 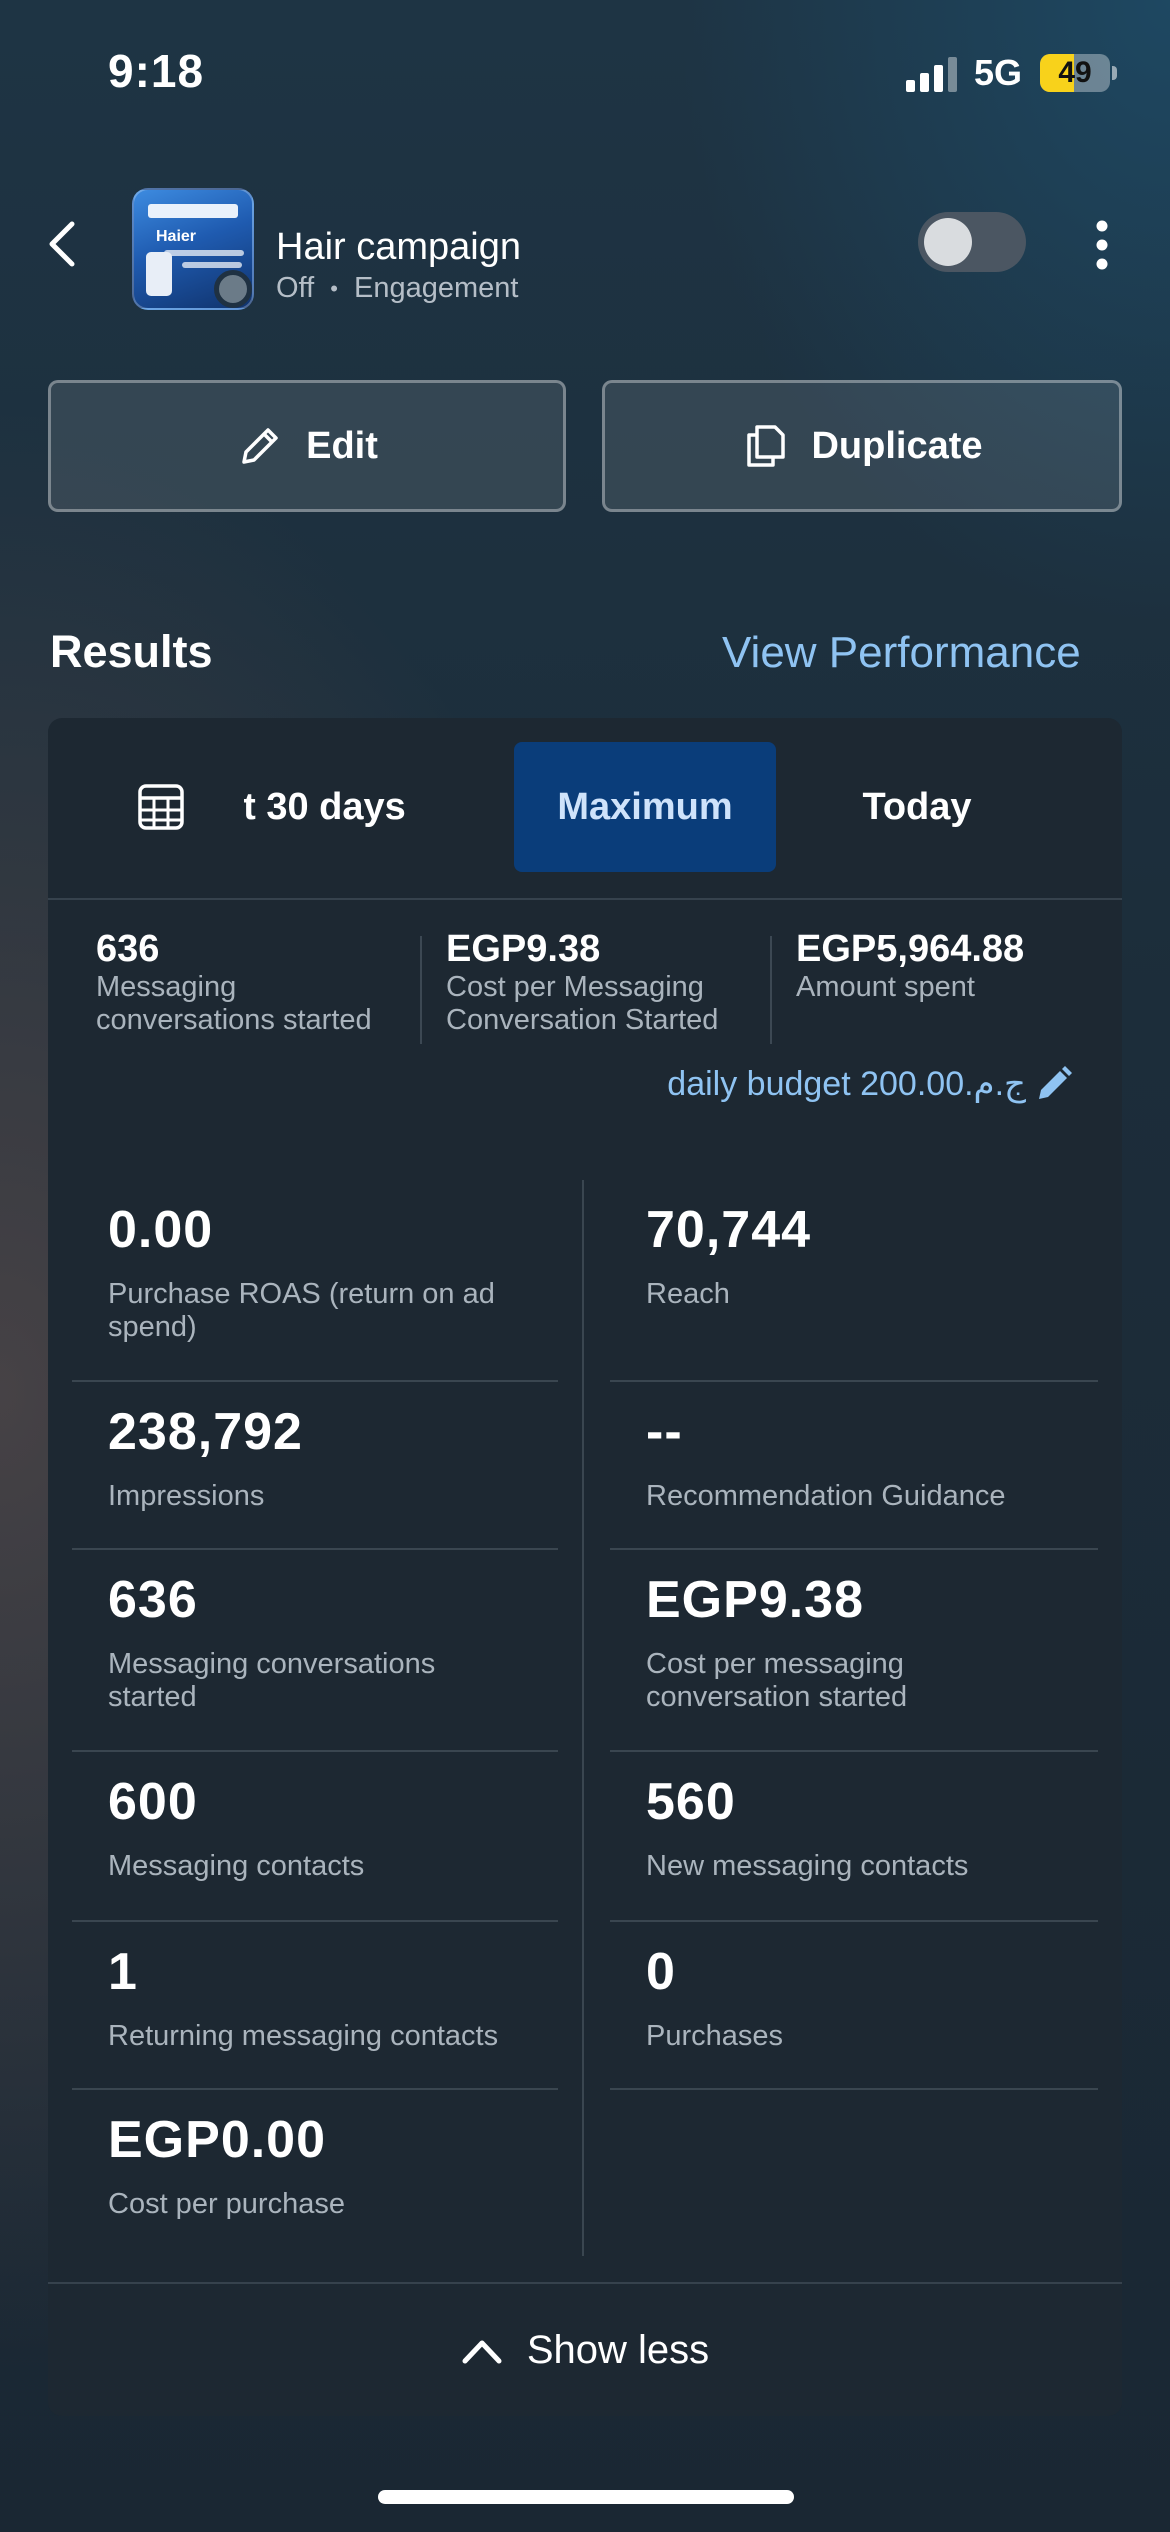 I want to click on metric-label: Messaging contacts, so click(x=236, y=1866).